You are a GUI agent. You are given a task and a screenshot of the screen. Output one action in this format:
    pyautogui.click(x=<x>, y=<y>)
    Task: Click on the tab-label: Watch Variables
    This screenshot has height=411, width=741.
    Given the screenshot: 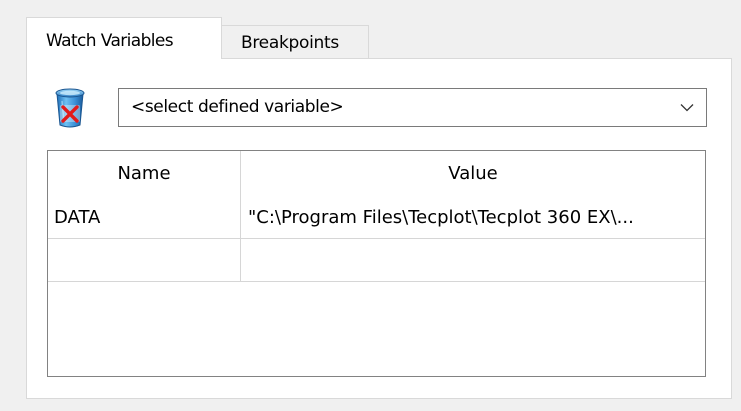 What is the action you would take?
    pyautogui.click(x=110, y=41)
    